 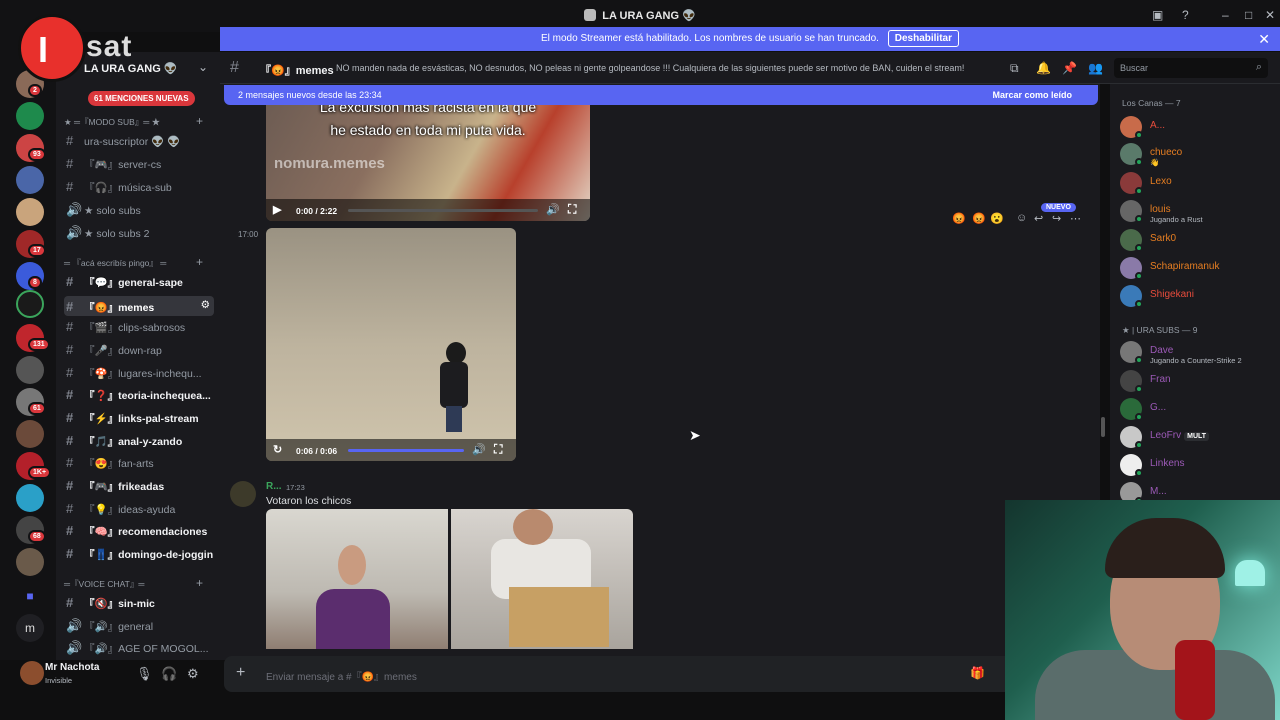 I want to click on disable-streamer-button: Deshabilitar, so click(x=923, y=38).